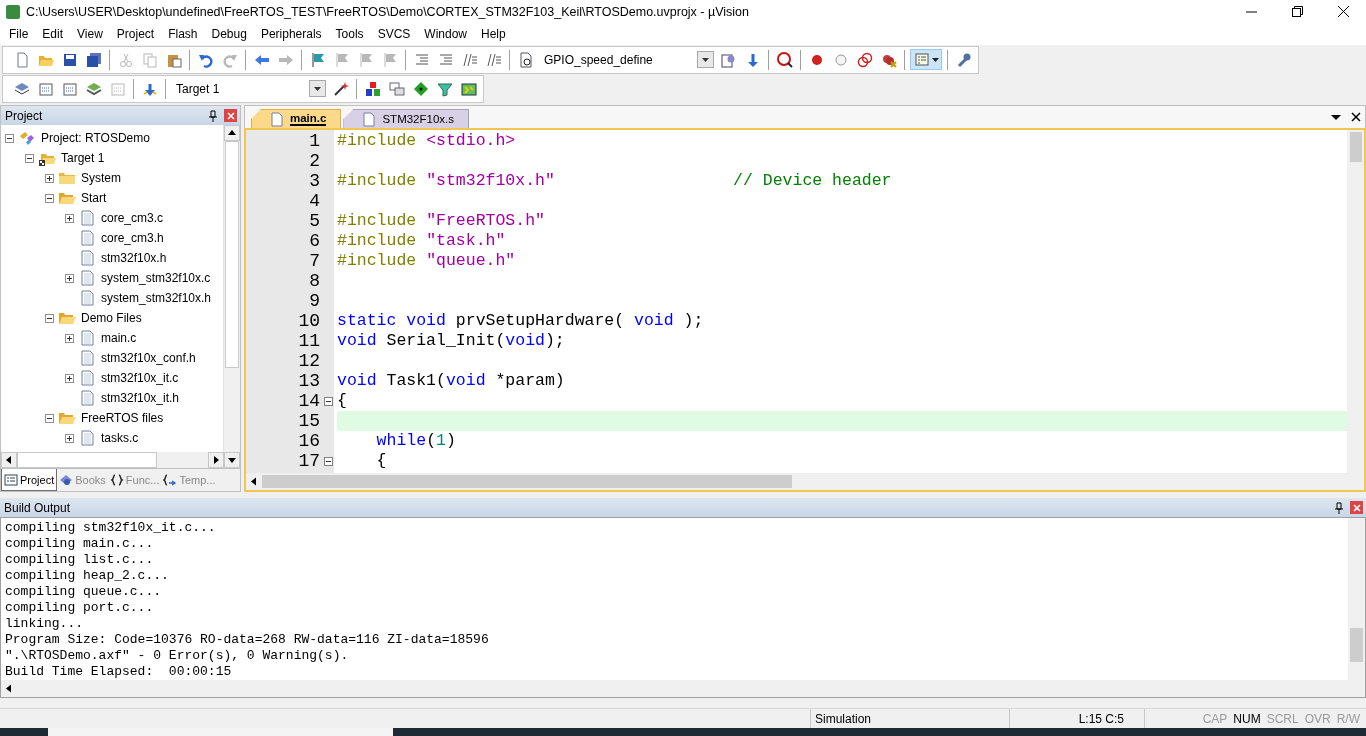  What do you see at coordinates (19, 34) in the screenshot?
I see `menu-item: File` at bounding box center [19, 34].